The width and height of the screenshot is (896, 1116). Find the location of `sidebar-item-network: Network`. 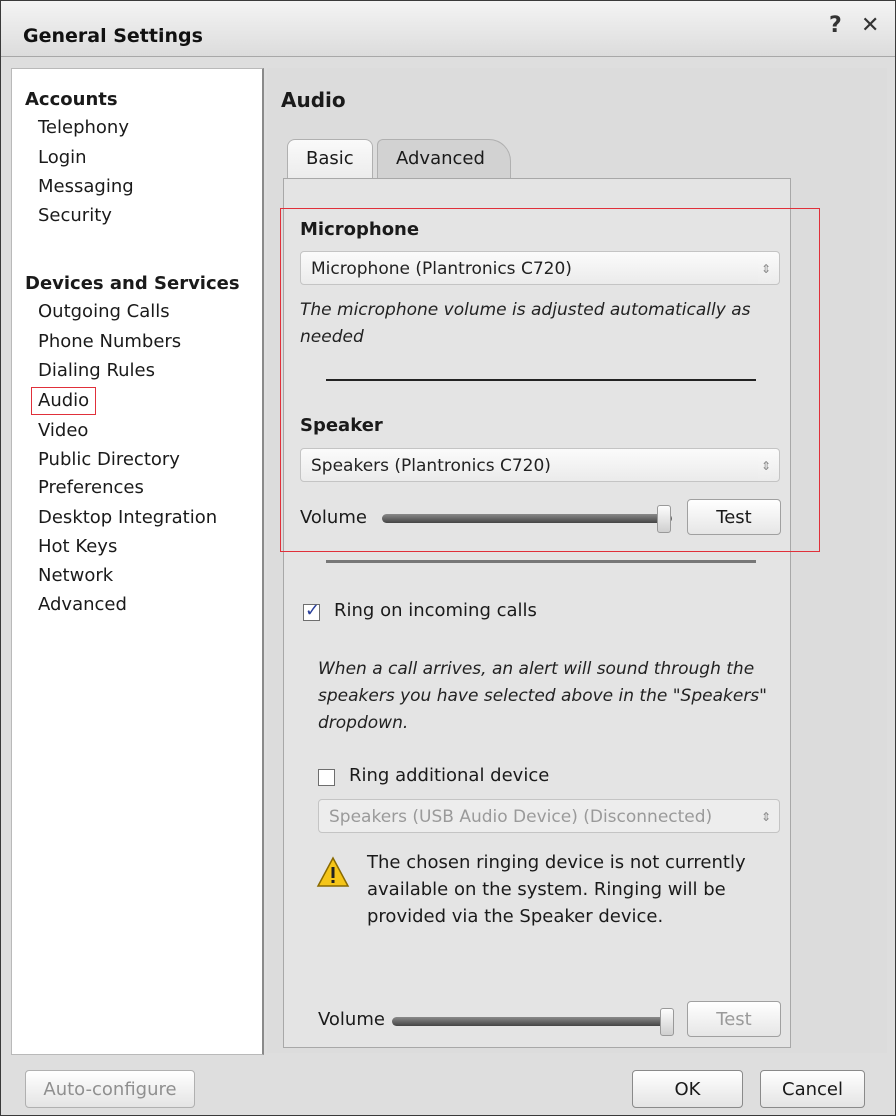

sidebar-item-network: Network is located at coordinates (75, 576).